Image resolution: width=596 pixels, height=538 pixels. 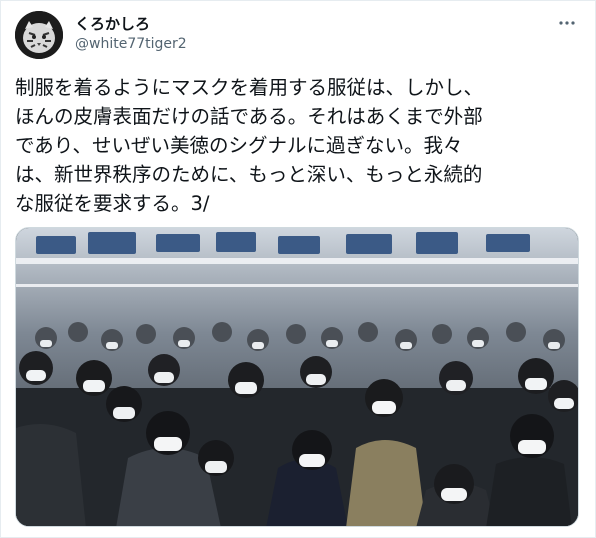 I want to click on tiger-avatar-icon, so click(x=39, y=35).